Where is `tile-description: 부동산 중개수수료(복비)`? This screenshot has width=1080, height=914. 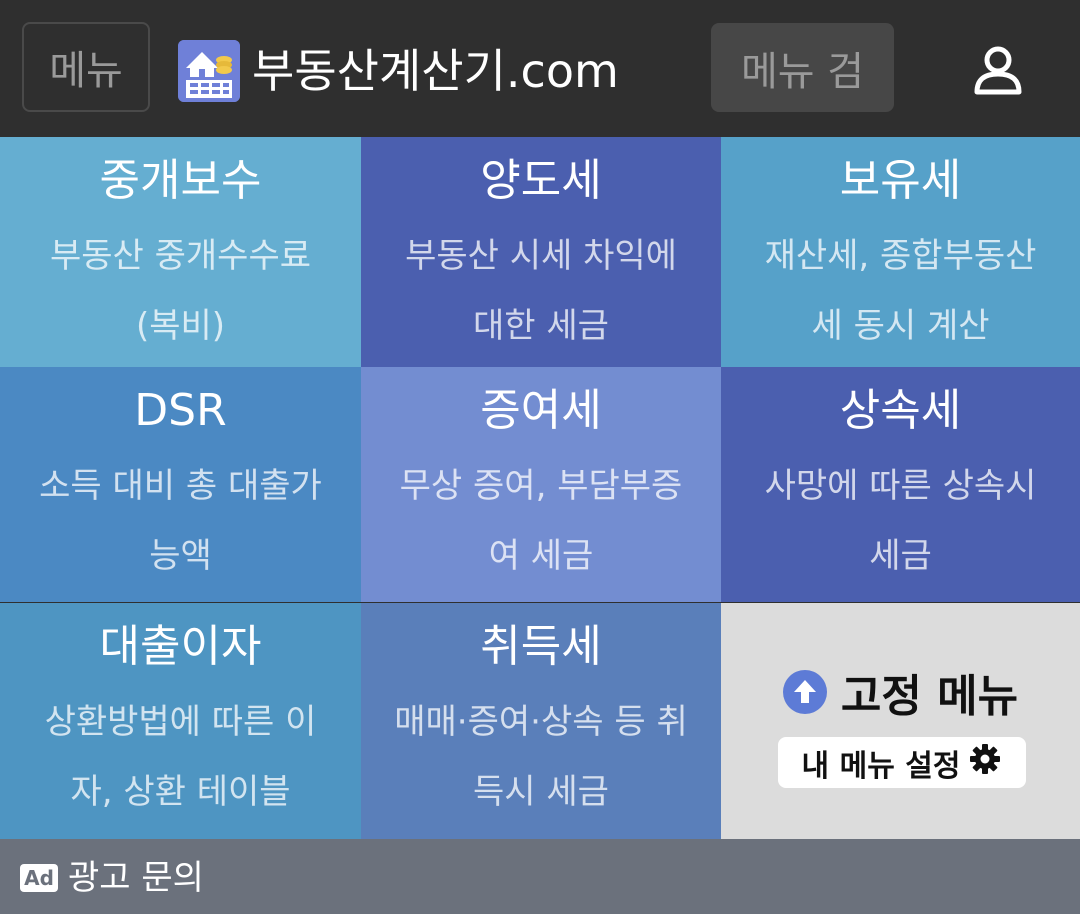
tile-description: 부동산 중개수수료(복비) is located at coordinates (180, 291).